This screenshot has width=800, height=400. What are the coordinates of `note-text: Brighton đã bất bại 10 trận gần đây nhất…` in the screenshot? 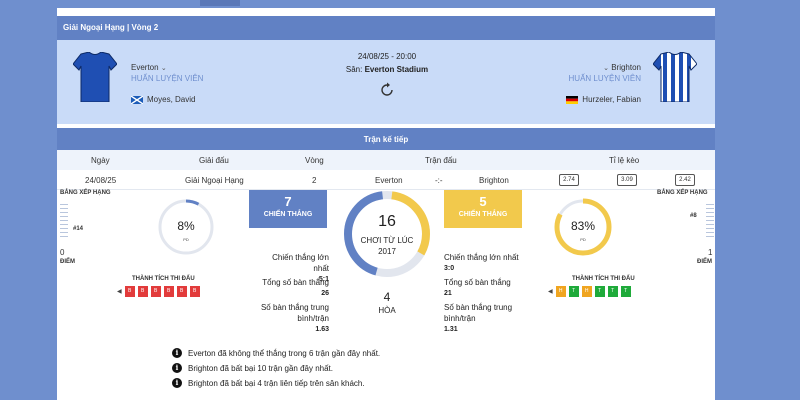 It's located at (260, 368).